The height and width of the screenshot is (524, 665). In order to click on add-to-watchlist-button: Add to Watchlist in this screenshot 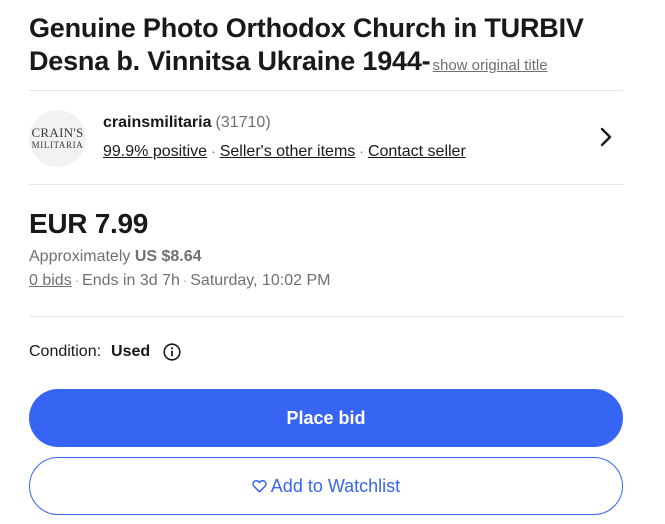, I will do `click(326, 486)`.